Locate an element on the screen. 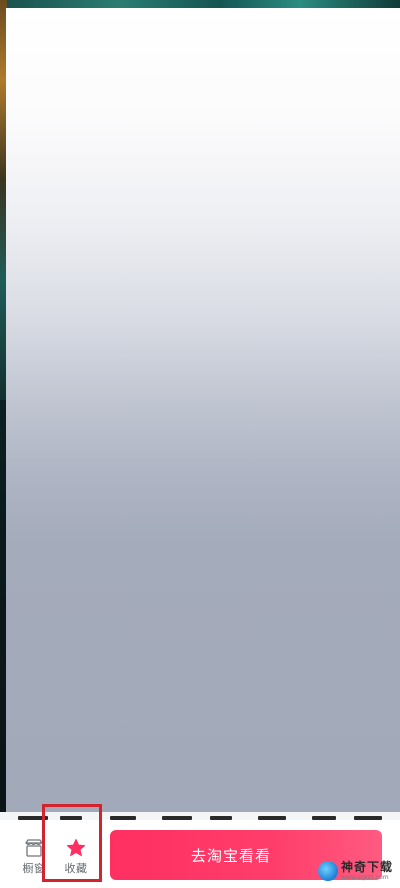  tab-favorites: 收藏 is located at coordinates (76, 854).